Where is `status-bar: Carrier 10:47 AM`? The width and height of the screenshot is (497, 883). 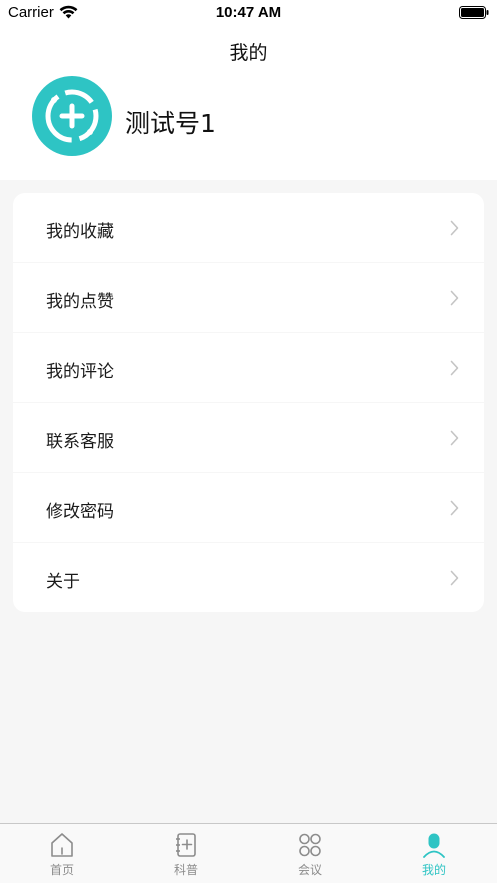 status-bar: Carrier 10:47 AM is located at coordinates (248, 14).